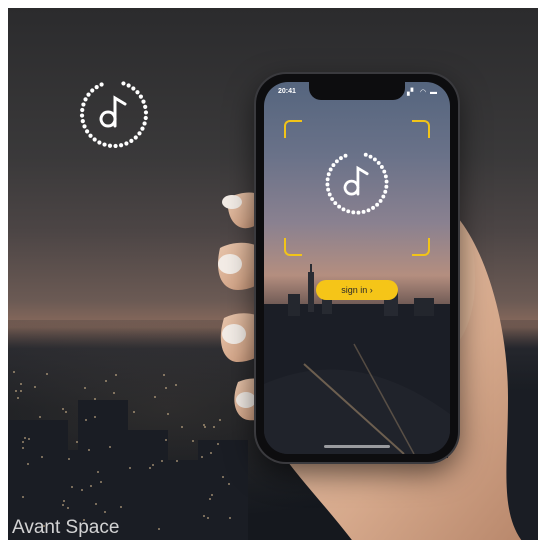  I want to click on app-logo-music-icon, so click(357, 183).